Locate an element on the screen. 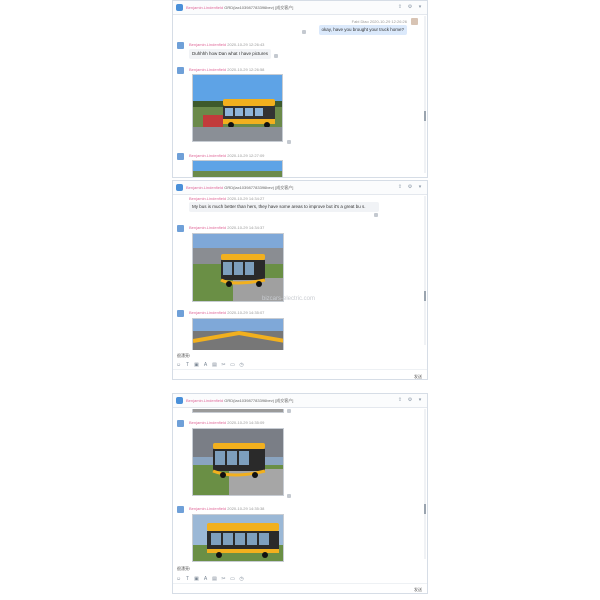  message-list: Benjamin.Lindenfield 2020-10-29 14:35:09 is located at coordinates (298, 486).